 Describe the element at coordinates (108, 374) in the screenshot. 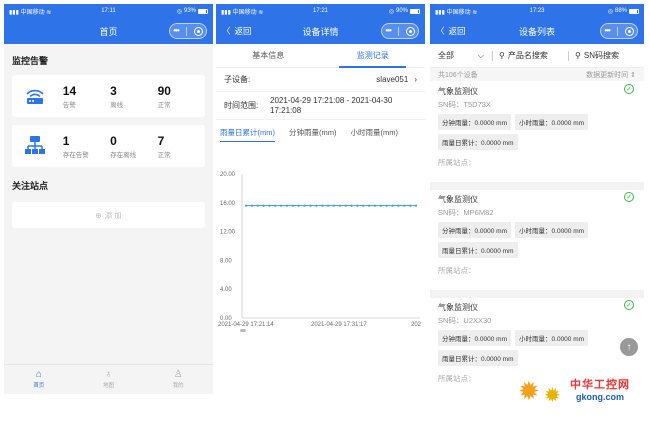

I see `map-icon: ♁` at that location.